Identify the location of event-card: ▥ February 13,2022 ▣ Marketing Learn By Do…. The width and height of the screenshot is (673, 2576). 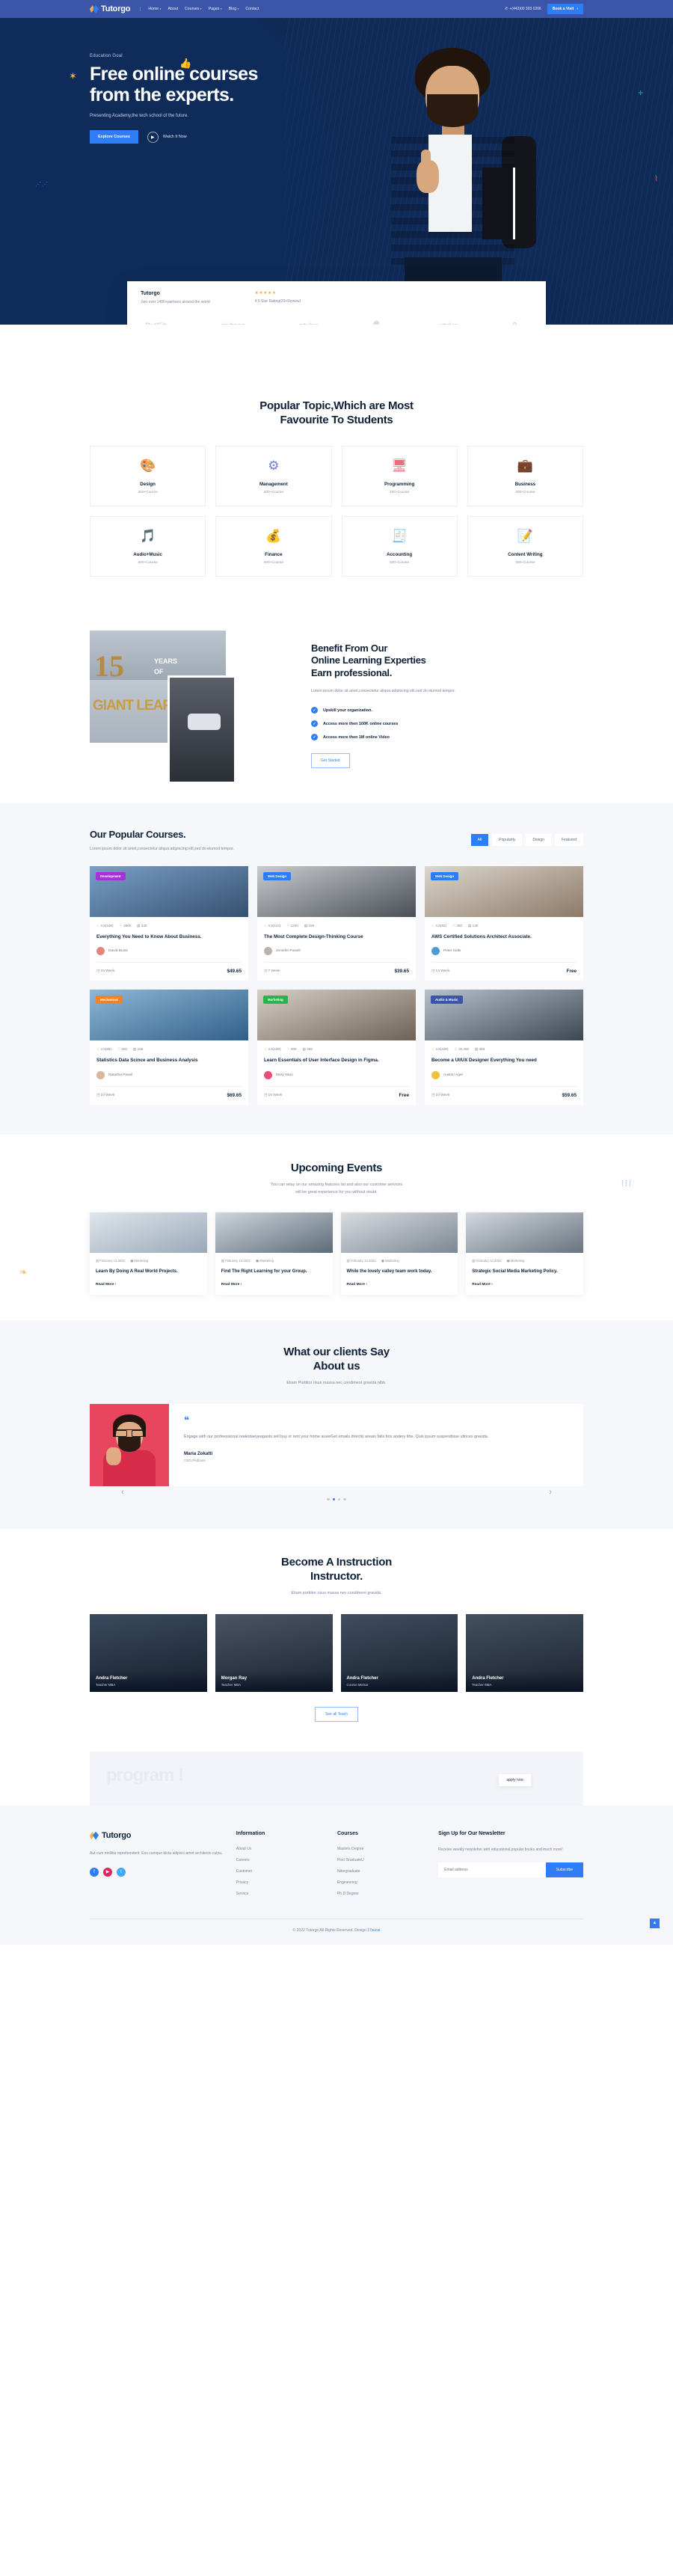
(148, 1253).